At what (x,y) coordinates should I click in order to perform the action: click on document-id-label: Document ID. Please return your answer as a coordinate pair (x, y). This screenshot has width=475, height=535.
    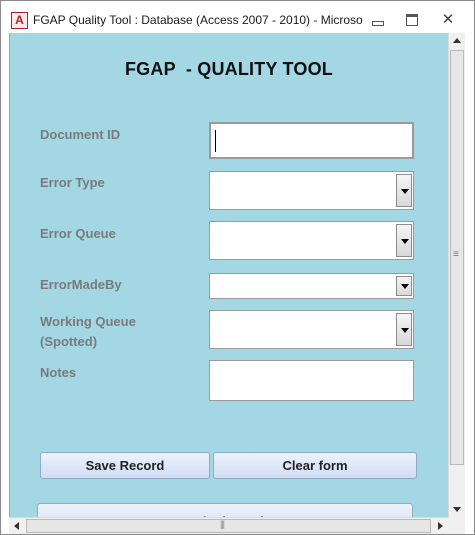
    Looking at the image, I should click on (80, 134).